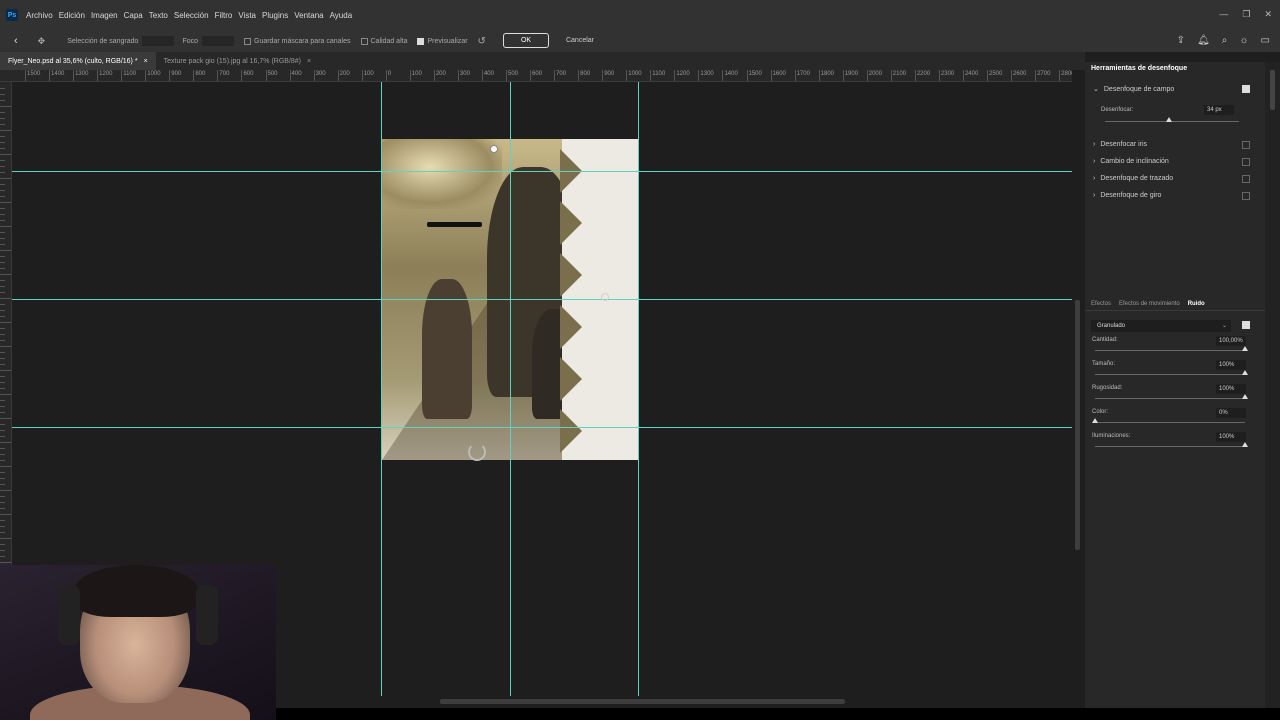 This screenshot has width=1280, height=720. What do you see at coordinates (1246, 325) in the screenshot?
I see `noise-checkbox` at bounding box center [1246, 325].